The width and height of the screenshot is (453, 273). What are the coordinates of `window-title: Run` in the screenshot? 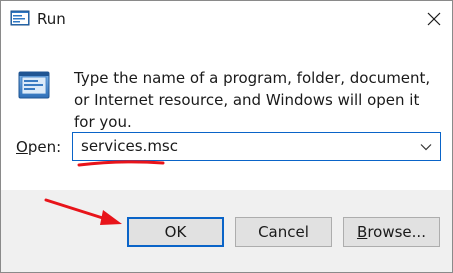 It's located at (51, 19).